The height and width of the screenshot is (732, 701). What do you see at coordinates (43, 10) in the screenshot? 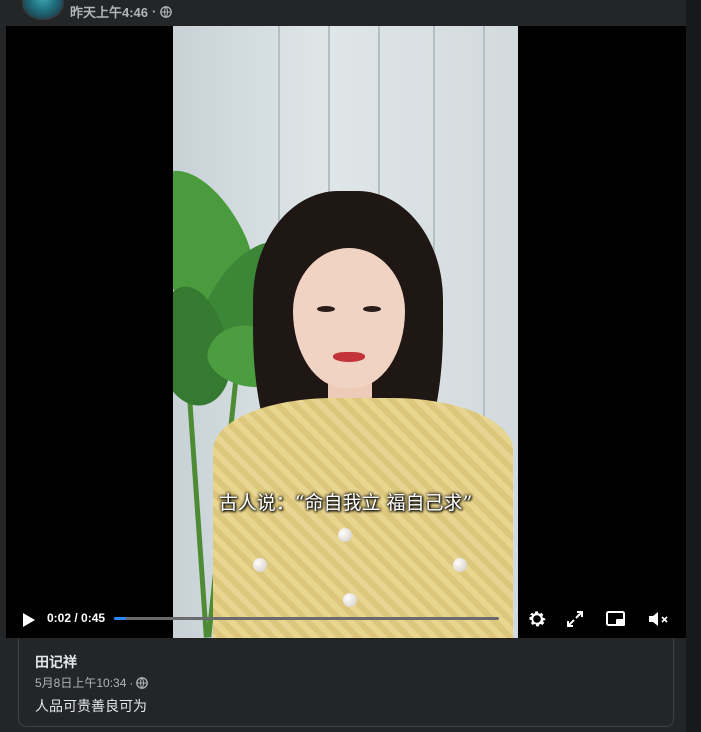
I see `avatar` at bounding box center [43, 10].